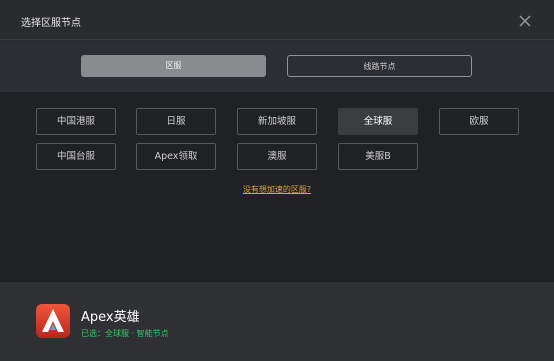 The width and height of the screenshot is (554, 361). I want to click on close-button, so click(525, 21).